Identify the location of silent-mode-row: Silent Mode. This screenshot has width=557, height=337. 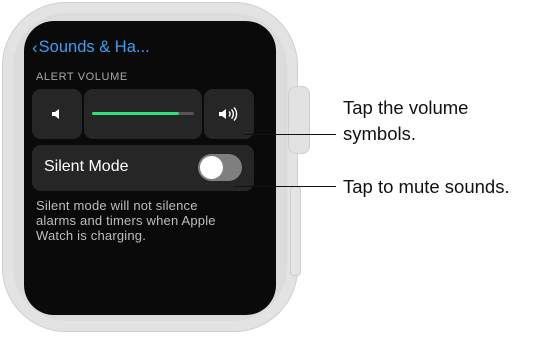
(143, 168).